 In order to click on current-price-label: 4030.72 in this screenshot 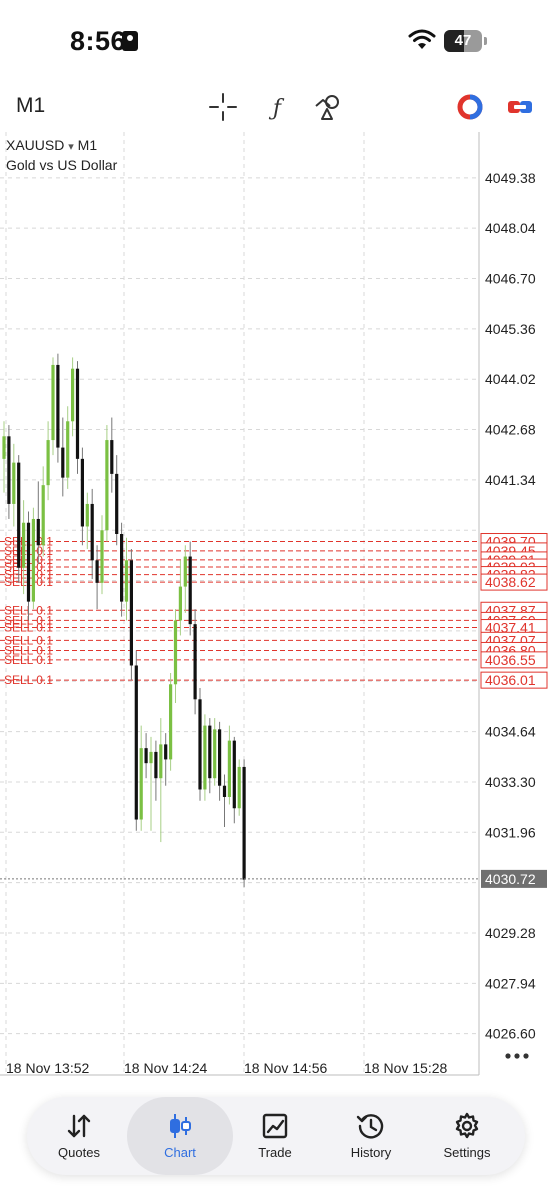, I will do `click(510, 879)`.